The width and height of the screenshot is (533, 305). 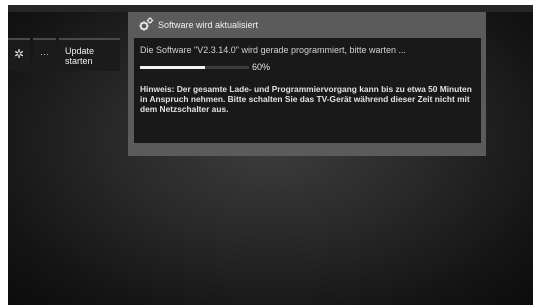 What do you see at coordinates (208, 25) in the screenshot?
I see `dialog-title: Software wird aktualisiert` at bounding box center [208, 25].